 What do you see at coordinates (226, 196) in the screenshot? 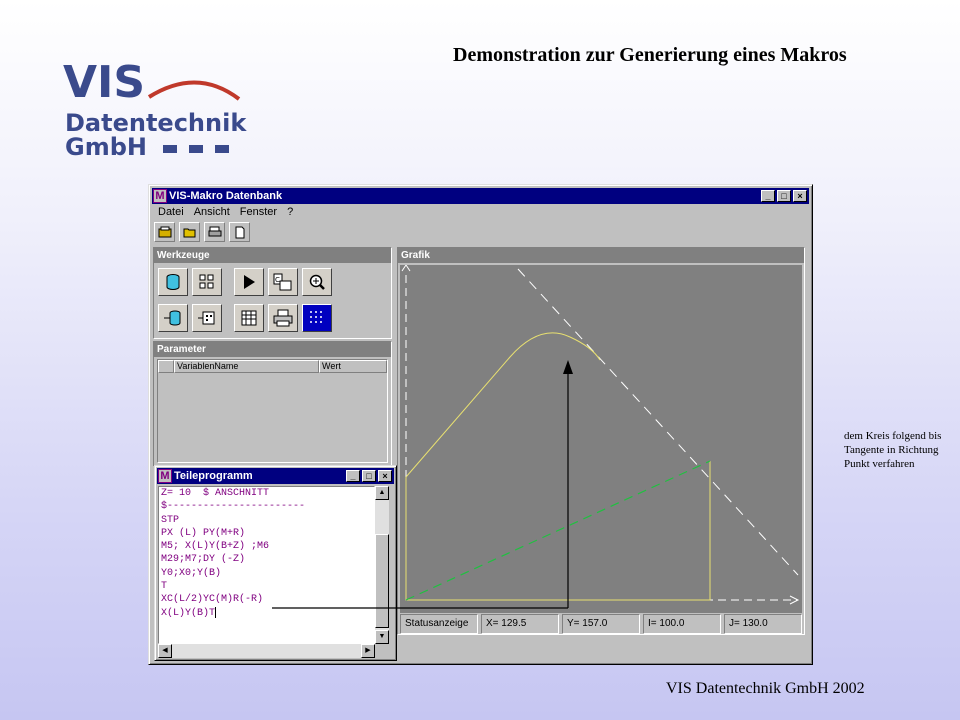
I see `app-title: VIS-Makro Datenbank` at bounding box center [226, 196].